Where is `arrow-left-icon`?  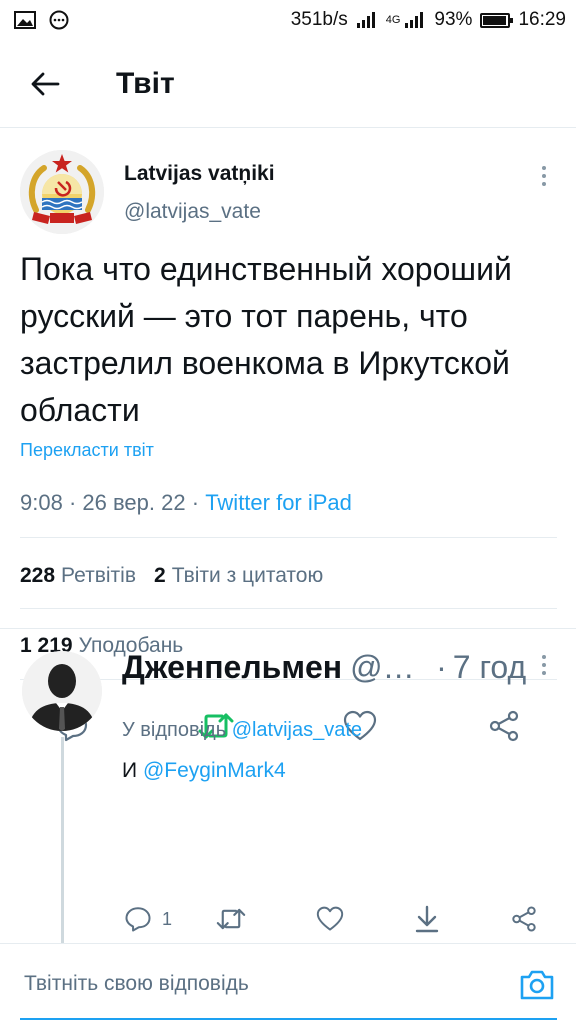 arrow-left-icon is located at coordinates (45, 83).